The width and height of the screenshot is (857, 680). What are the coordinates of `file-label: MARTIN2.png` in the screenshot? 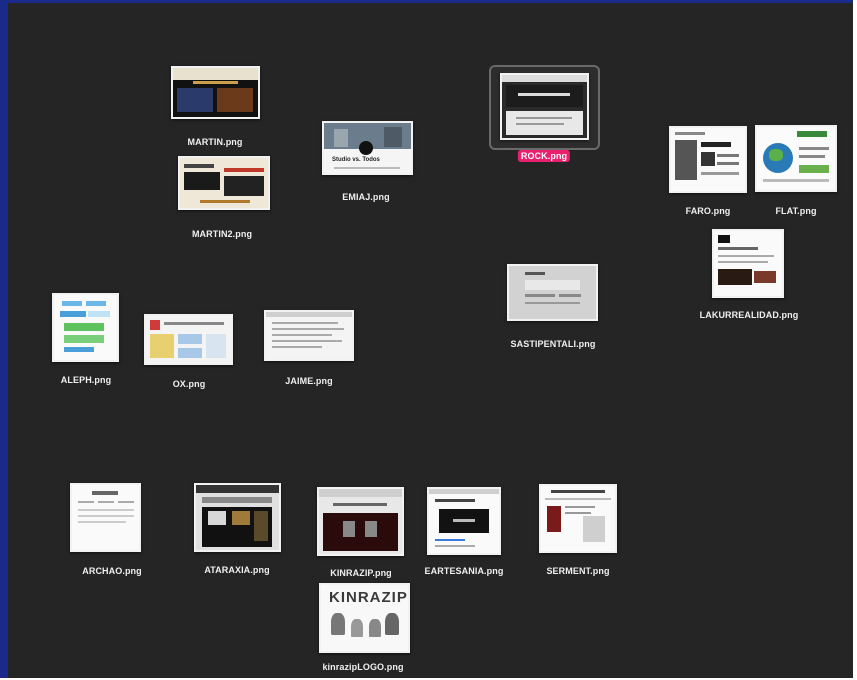 It's located at (222, 234).